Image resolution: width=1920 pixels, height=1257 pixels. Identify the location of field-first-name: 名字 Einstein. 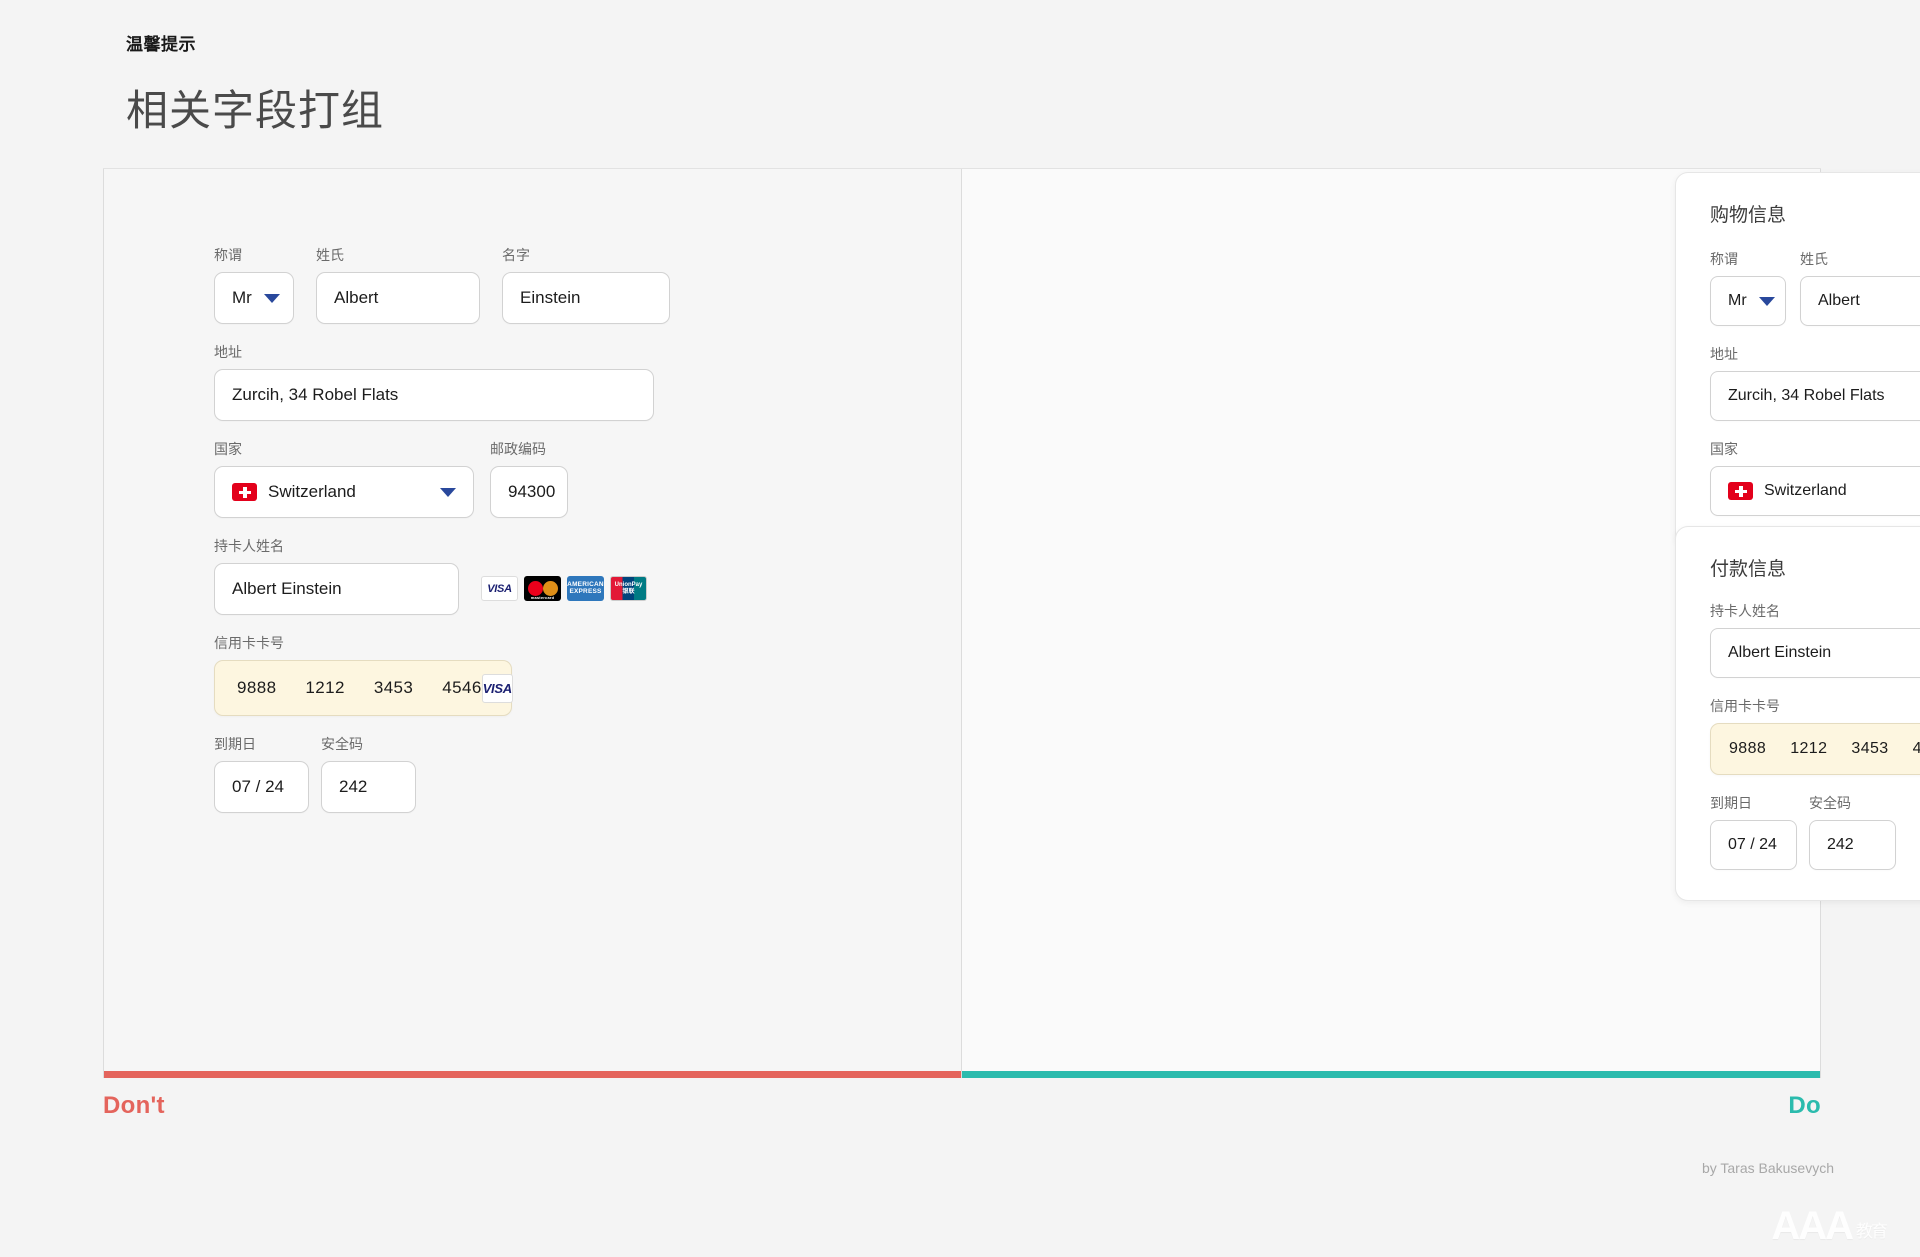
(586, 284).